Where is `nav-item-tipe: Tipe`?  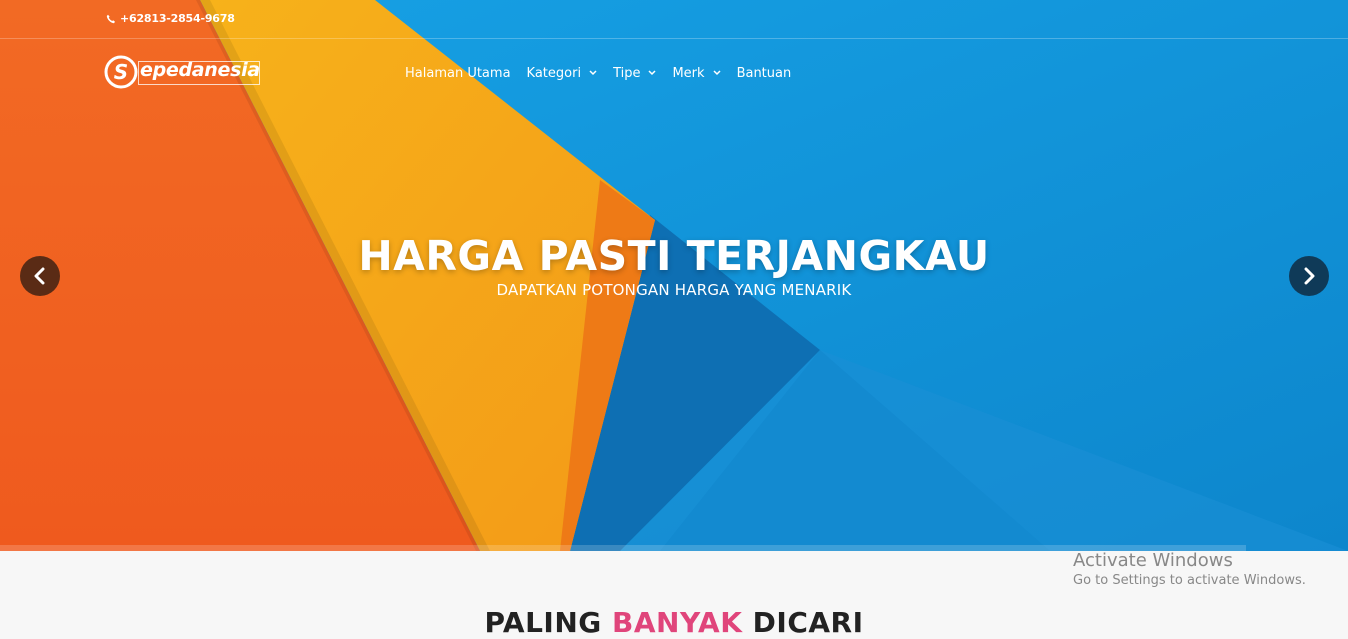
nav-item-tipe: Tipe is located at coordinates (634, 73).